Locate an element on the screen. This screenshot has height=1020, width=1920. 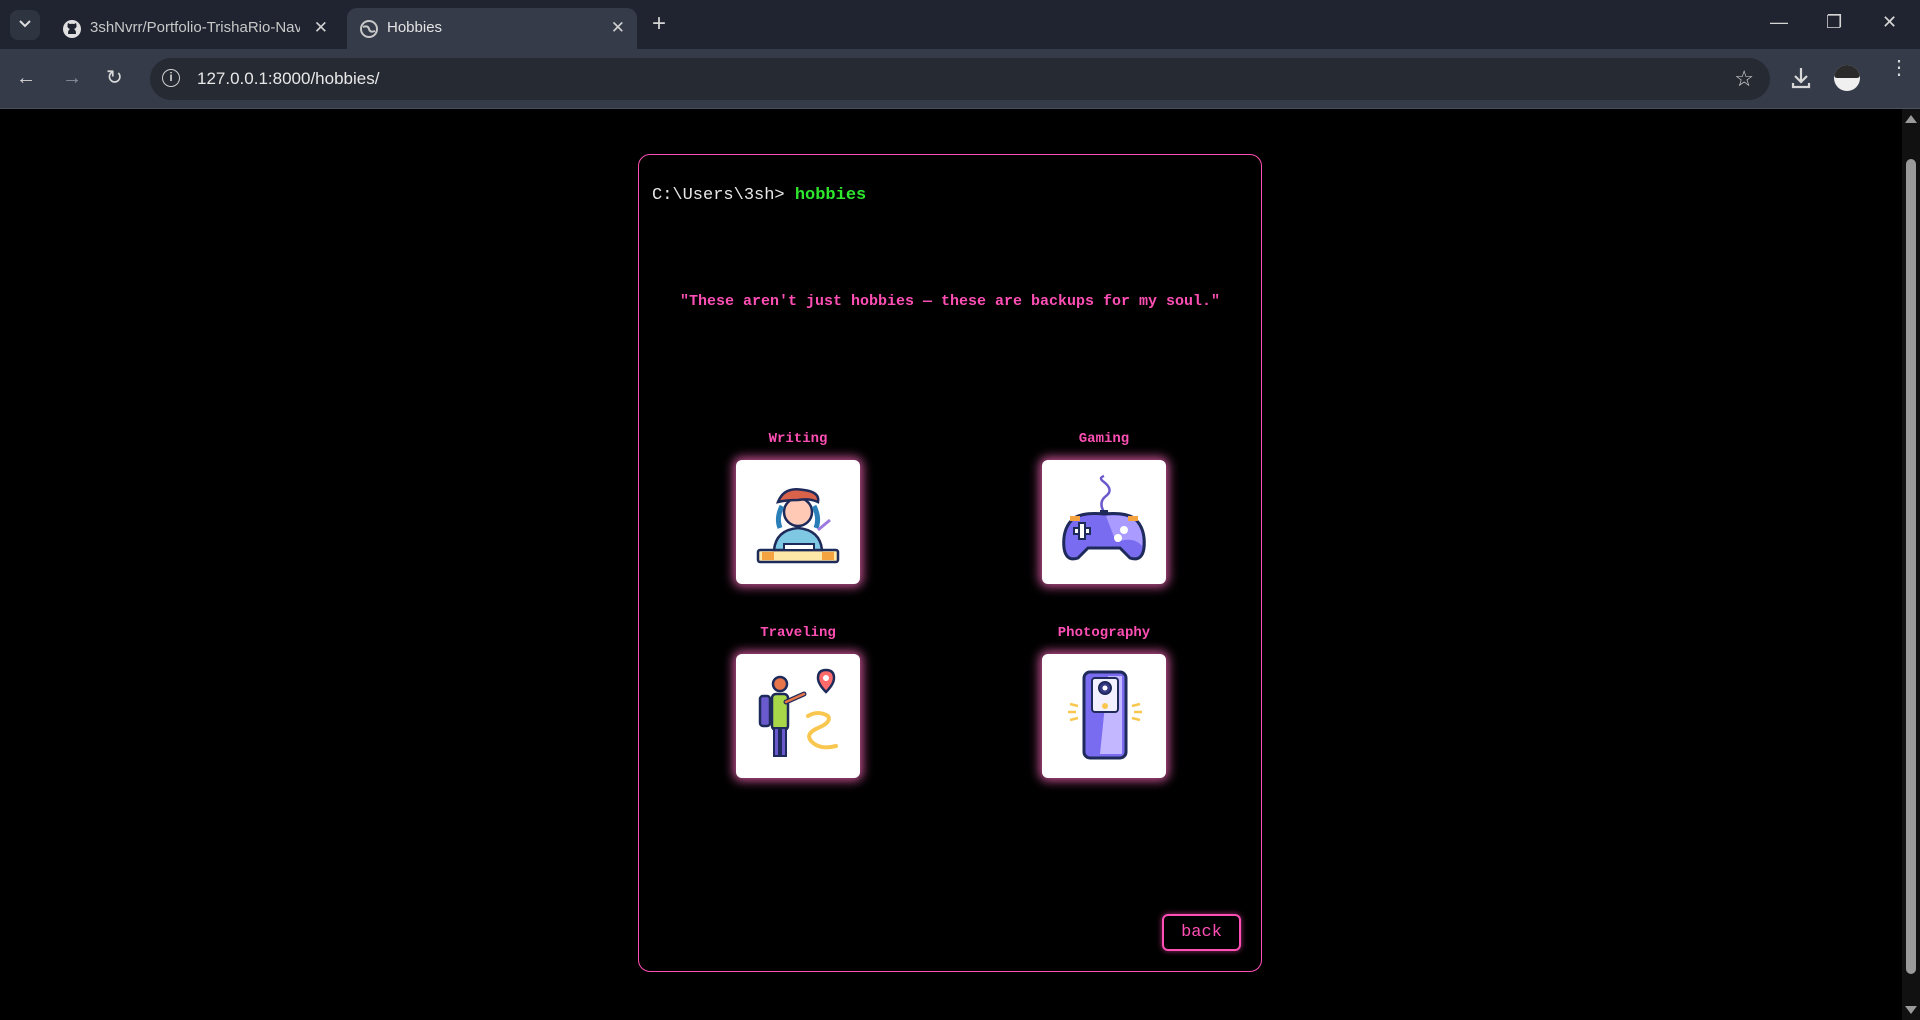
minimize-icon: — is located at coordinates (1779, 22).